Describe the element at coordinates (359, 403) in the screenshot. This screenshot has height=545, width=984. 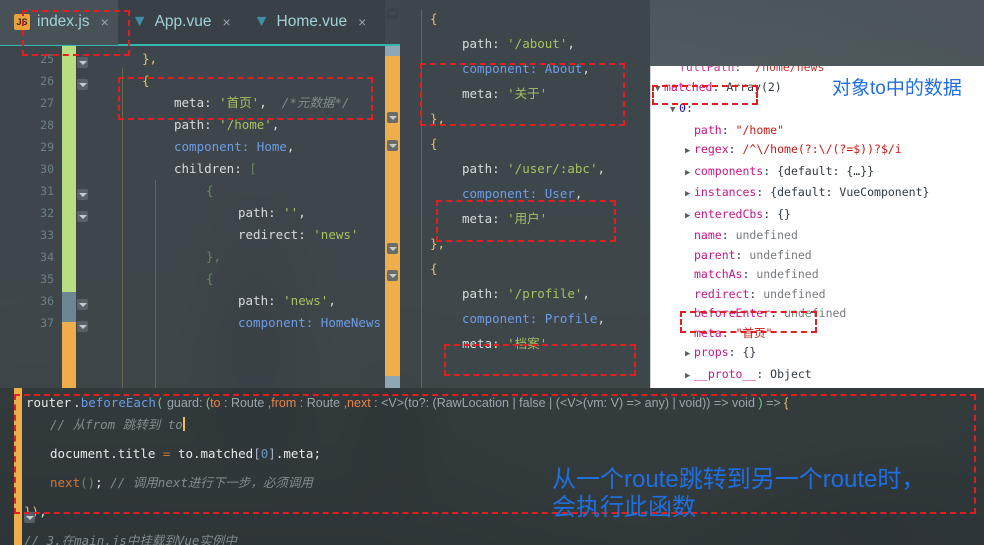
I see `signature-param-next: next` at that location.